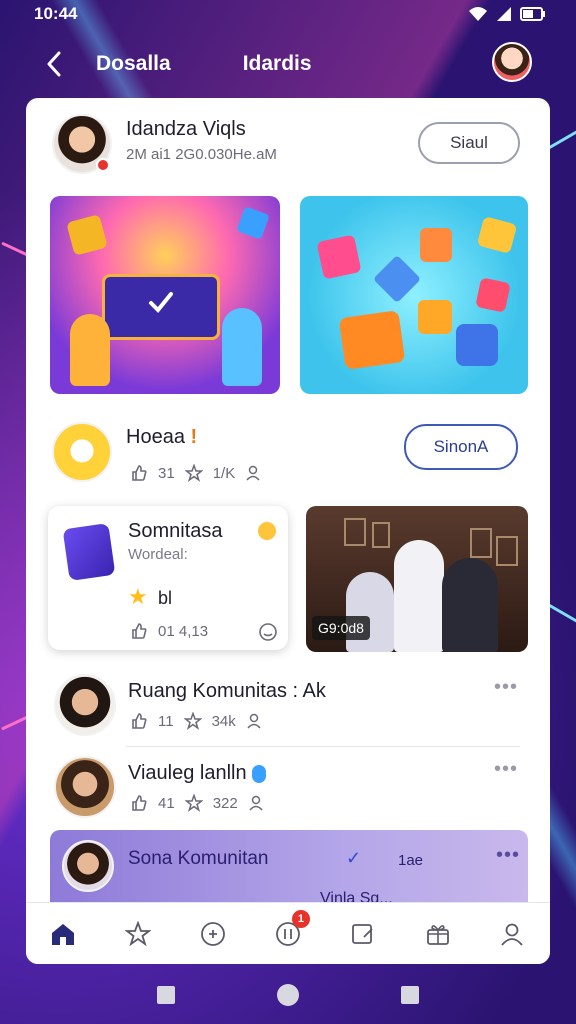 This screenshot has height=1024, width=576. I want to click on nav-edit, so click(363, 934).